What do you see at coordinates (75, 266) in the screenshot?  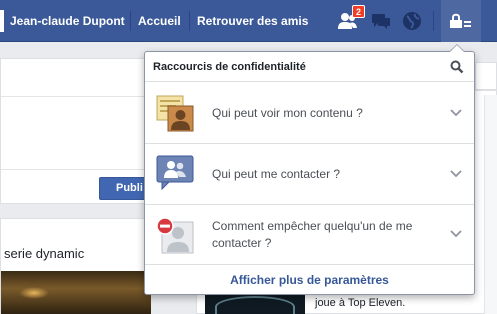 I see `feed-post: serie dynamic` at bounding box center [75, 266].